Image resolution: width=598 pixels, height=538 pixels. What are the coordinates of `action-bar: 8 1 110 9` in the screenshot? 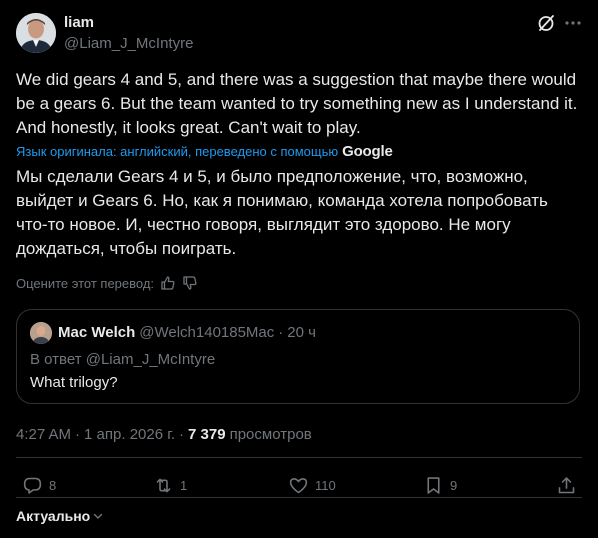 It's located at (299, 485).